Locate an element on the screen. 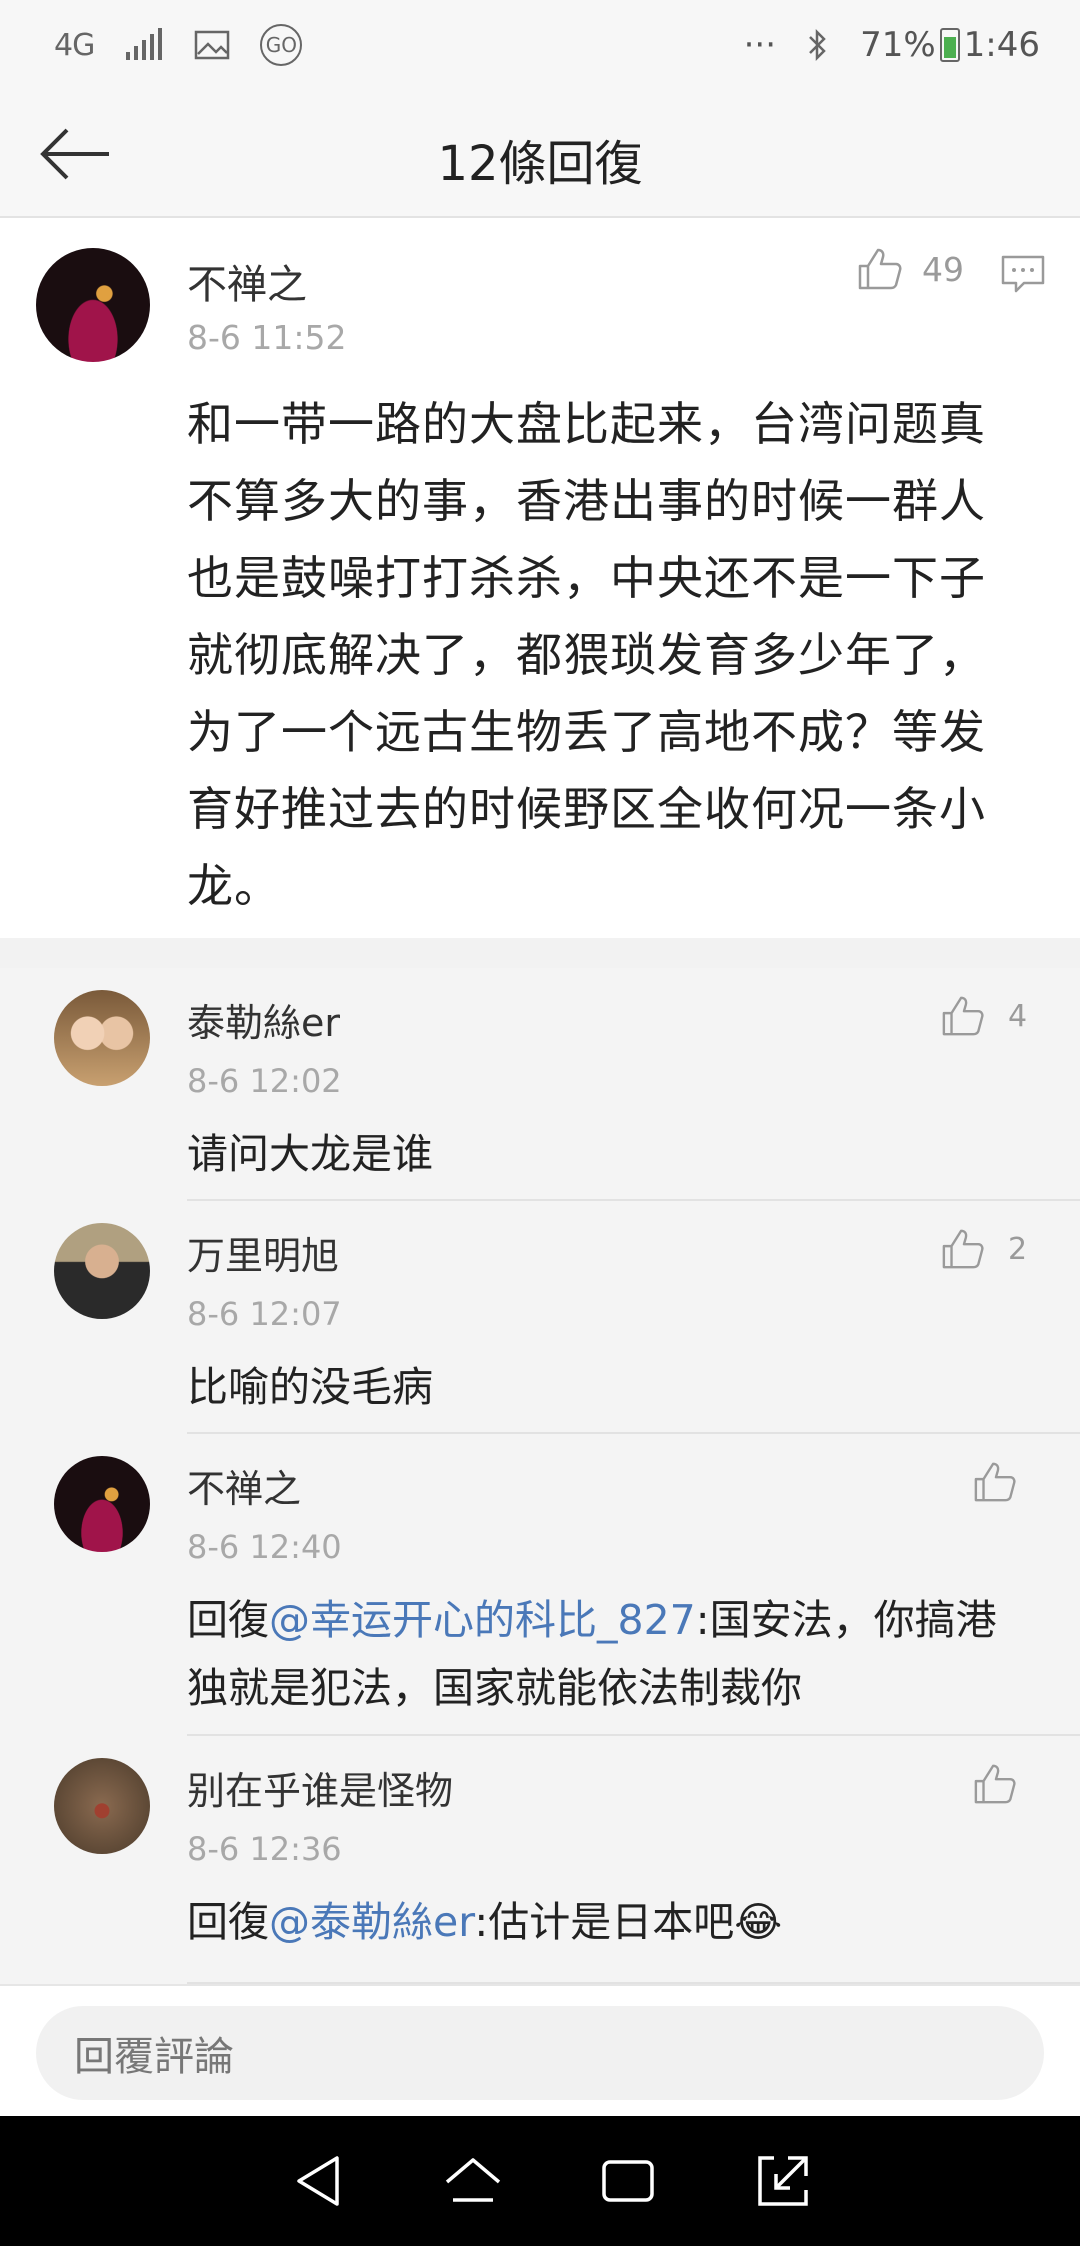  battery-percent: 71% is located at coordinates (898, 45).